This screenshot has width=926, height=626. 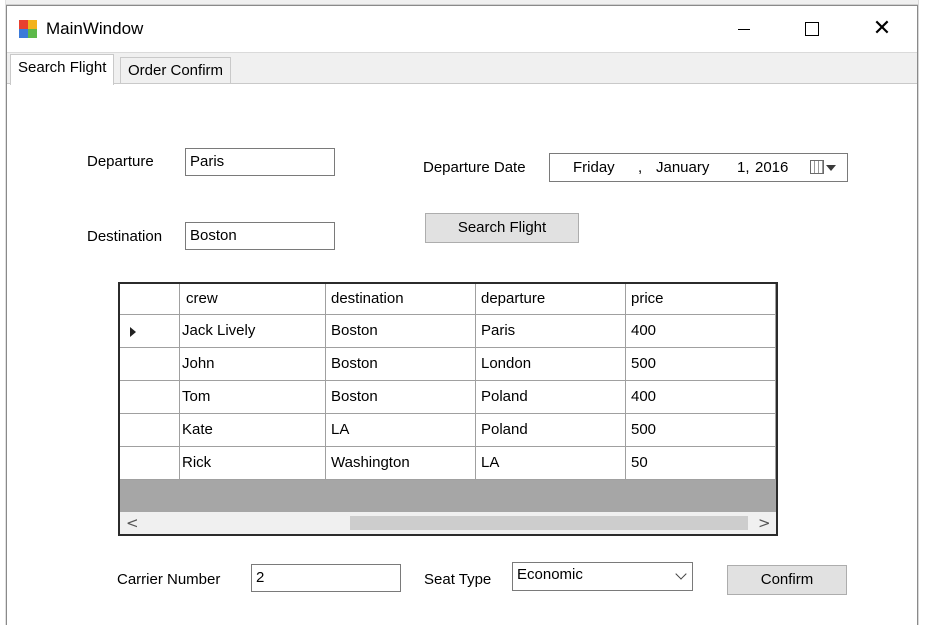 I want to click on table-row: Rick Washington LA 50, so click(x=448, y=463).